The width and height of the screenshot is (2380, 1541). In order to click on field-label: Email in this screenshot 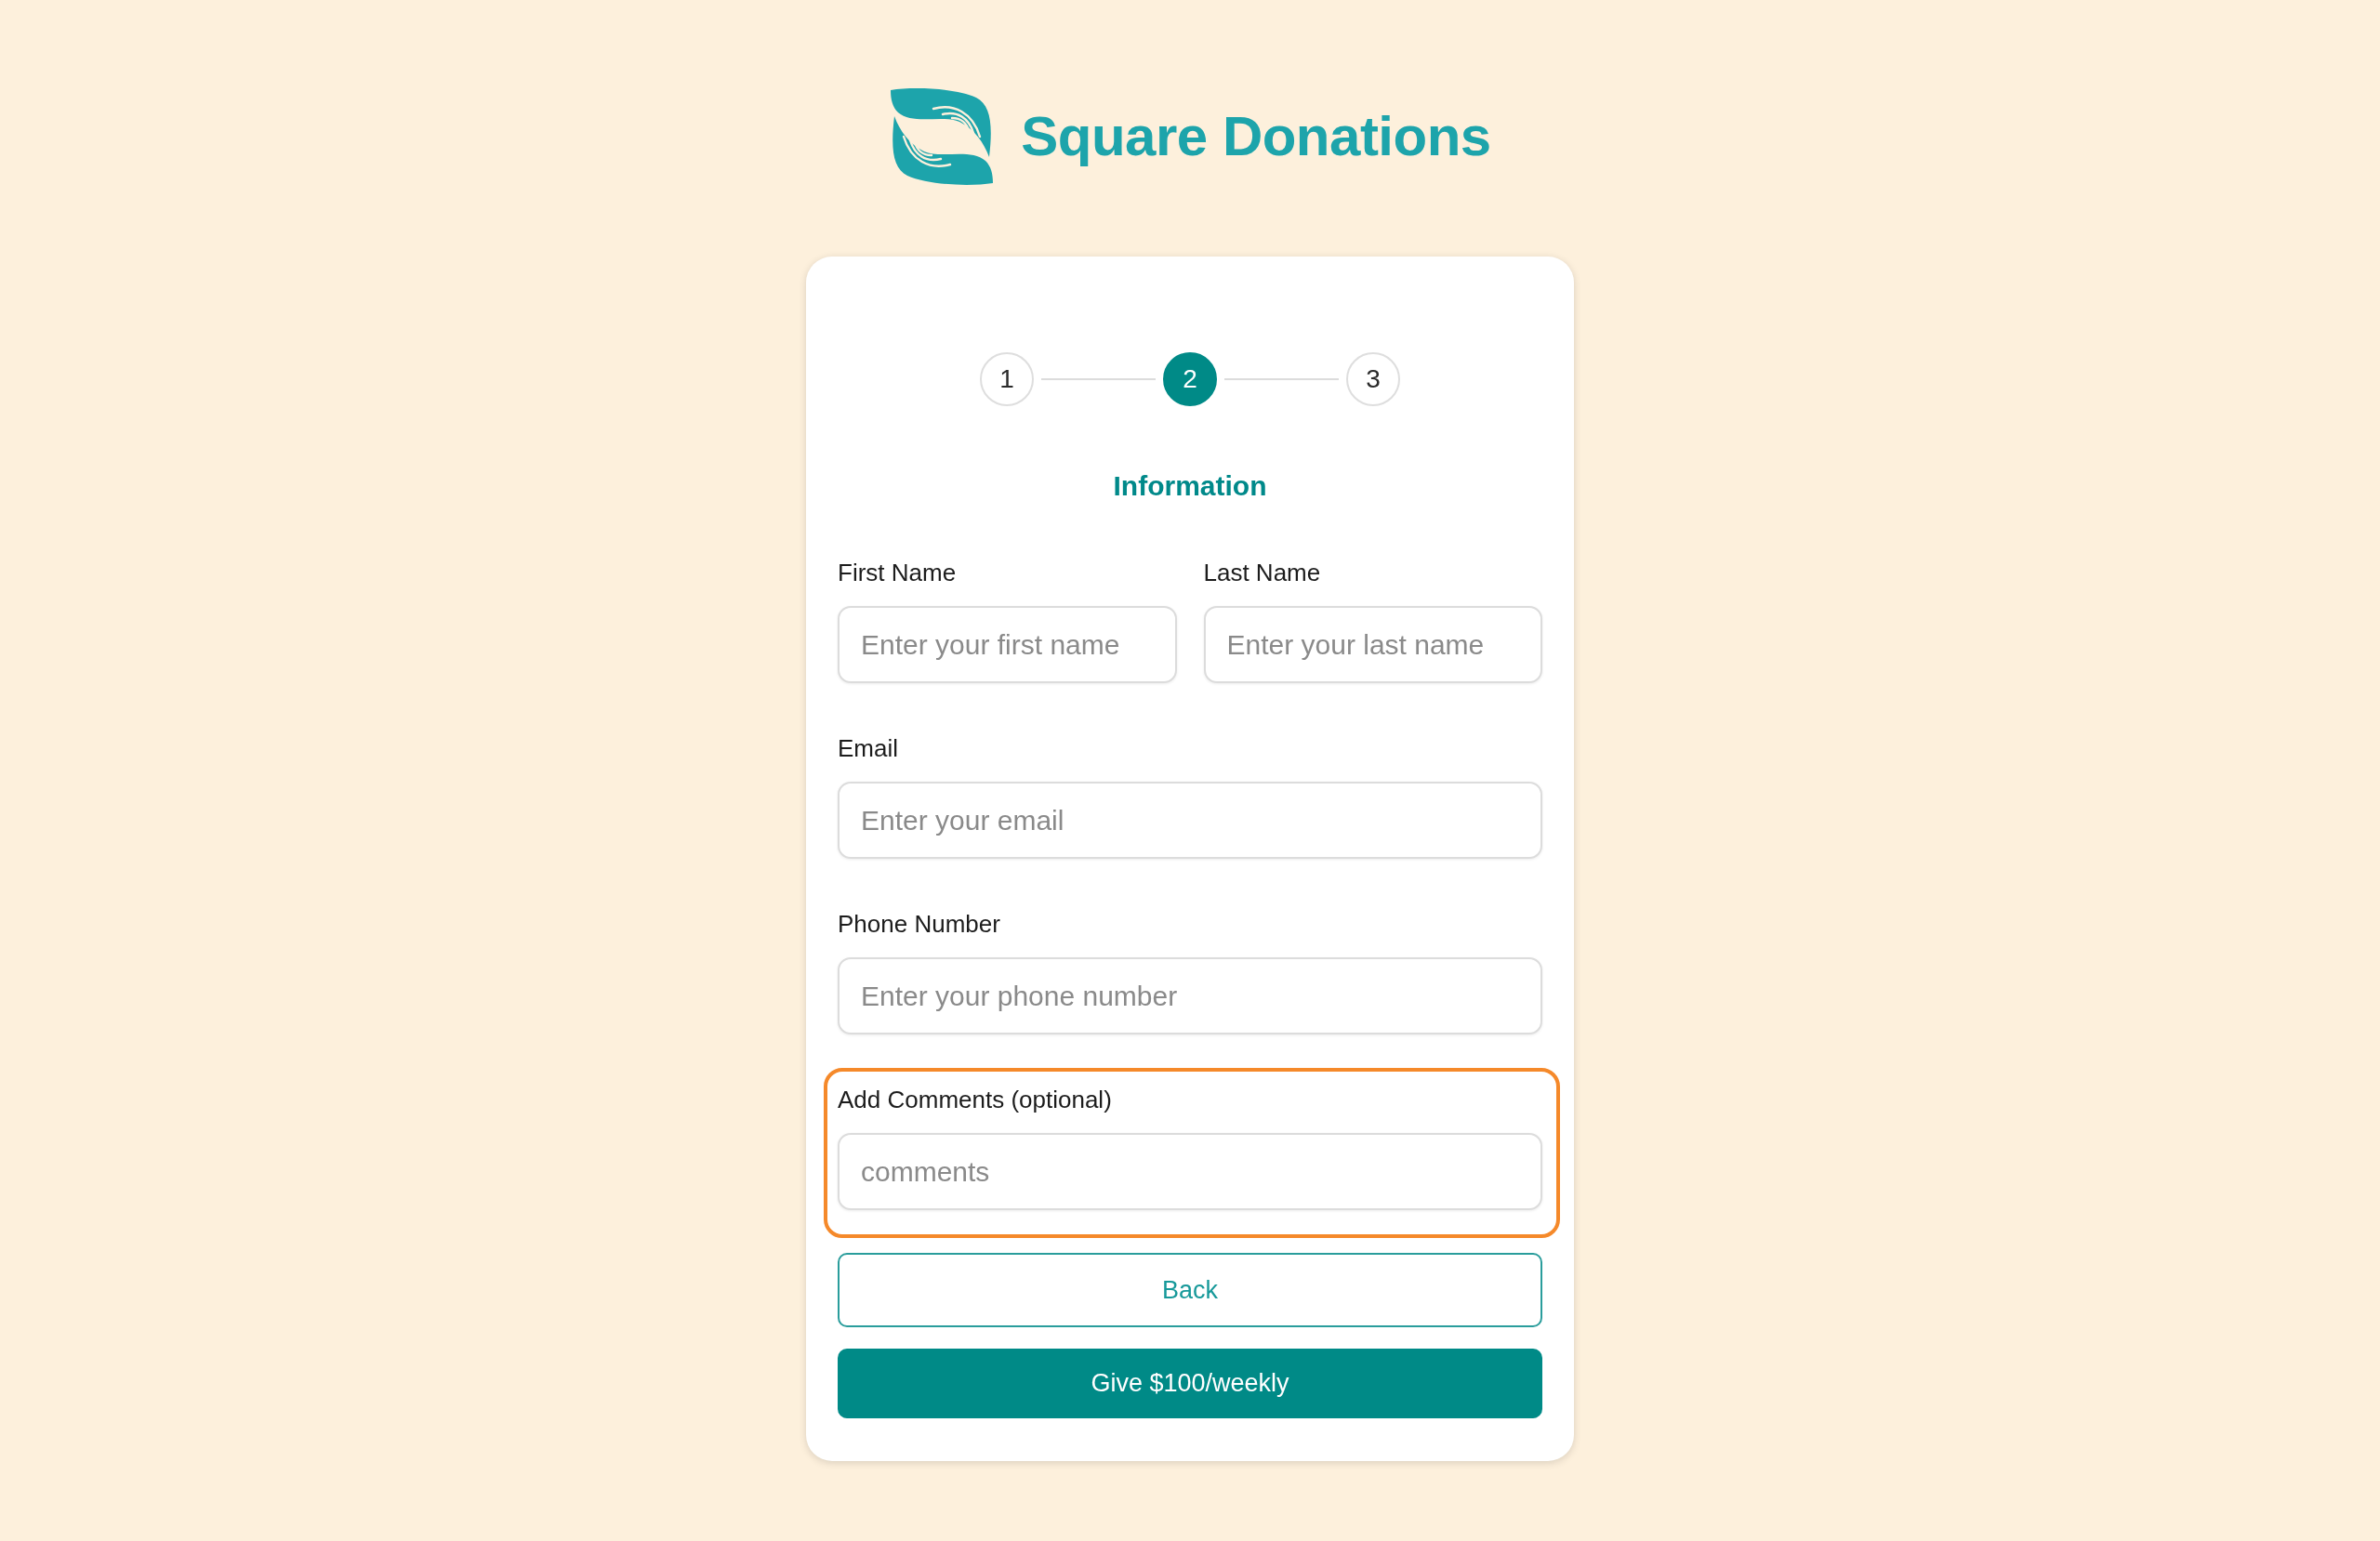, I will do `click(868, 748)`.